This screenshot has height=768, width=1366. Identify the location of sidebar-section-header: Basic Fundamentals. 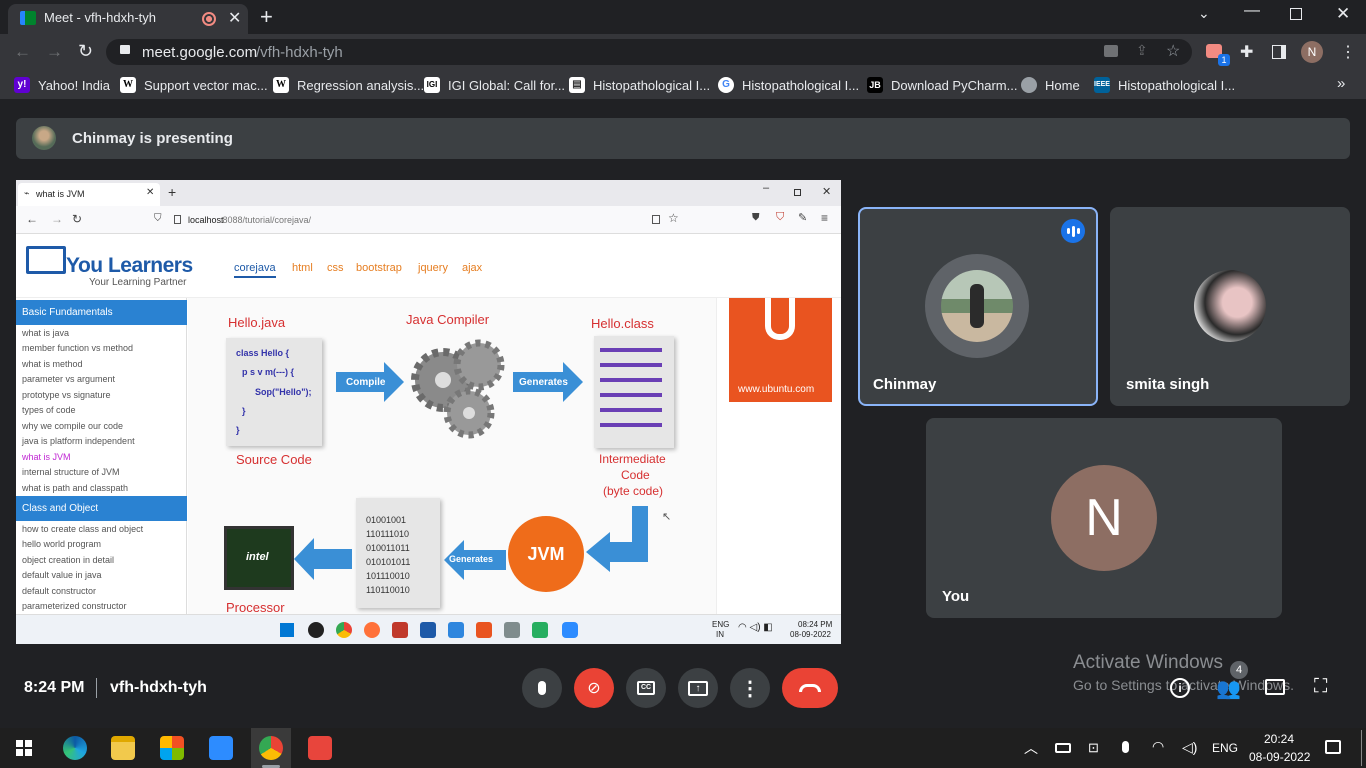
(101, 312).